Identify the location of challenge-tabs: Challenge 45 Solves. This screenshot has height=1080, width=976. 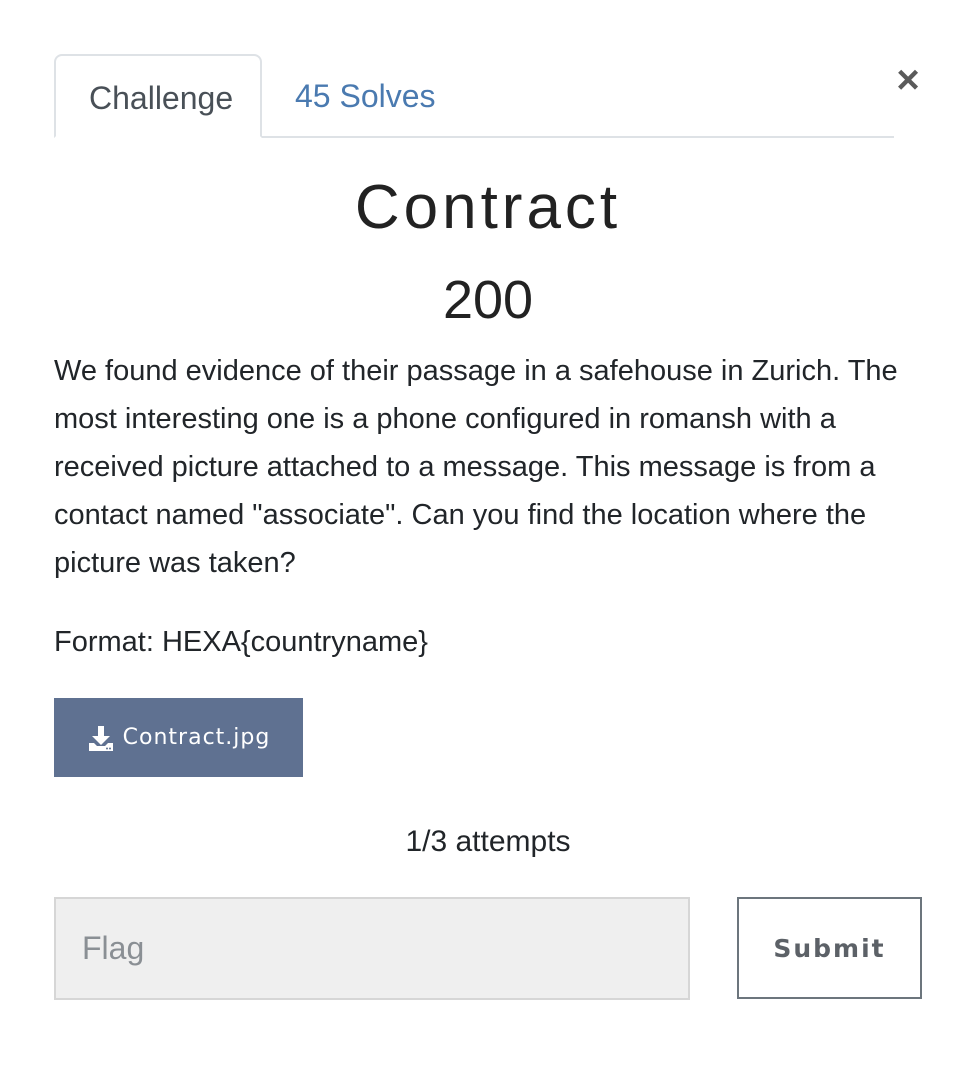
(474, 96).